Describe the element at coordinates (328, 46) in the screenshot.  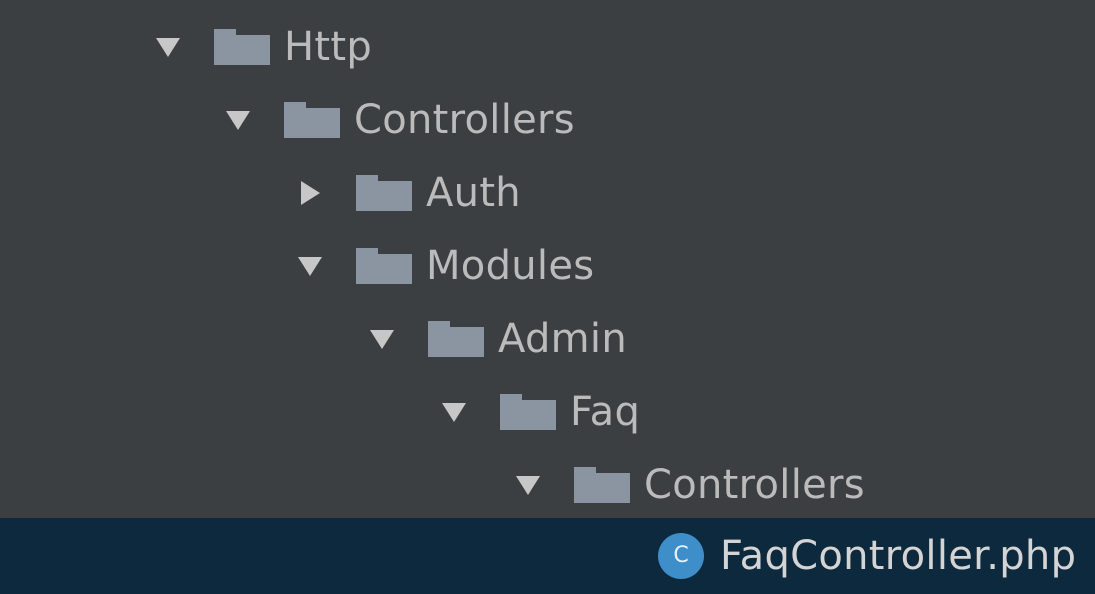
I see `tree-item-label: Http` at that location.